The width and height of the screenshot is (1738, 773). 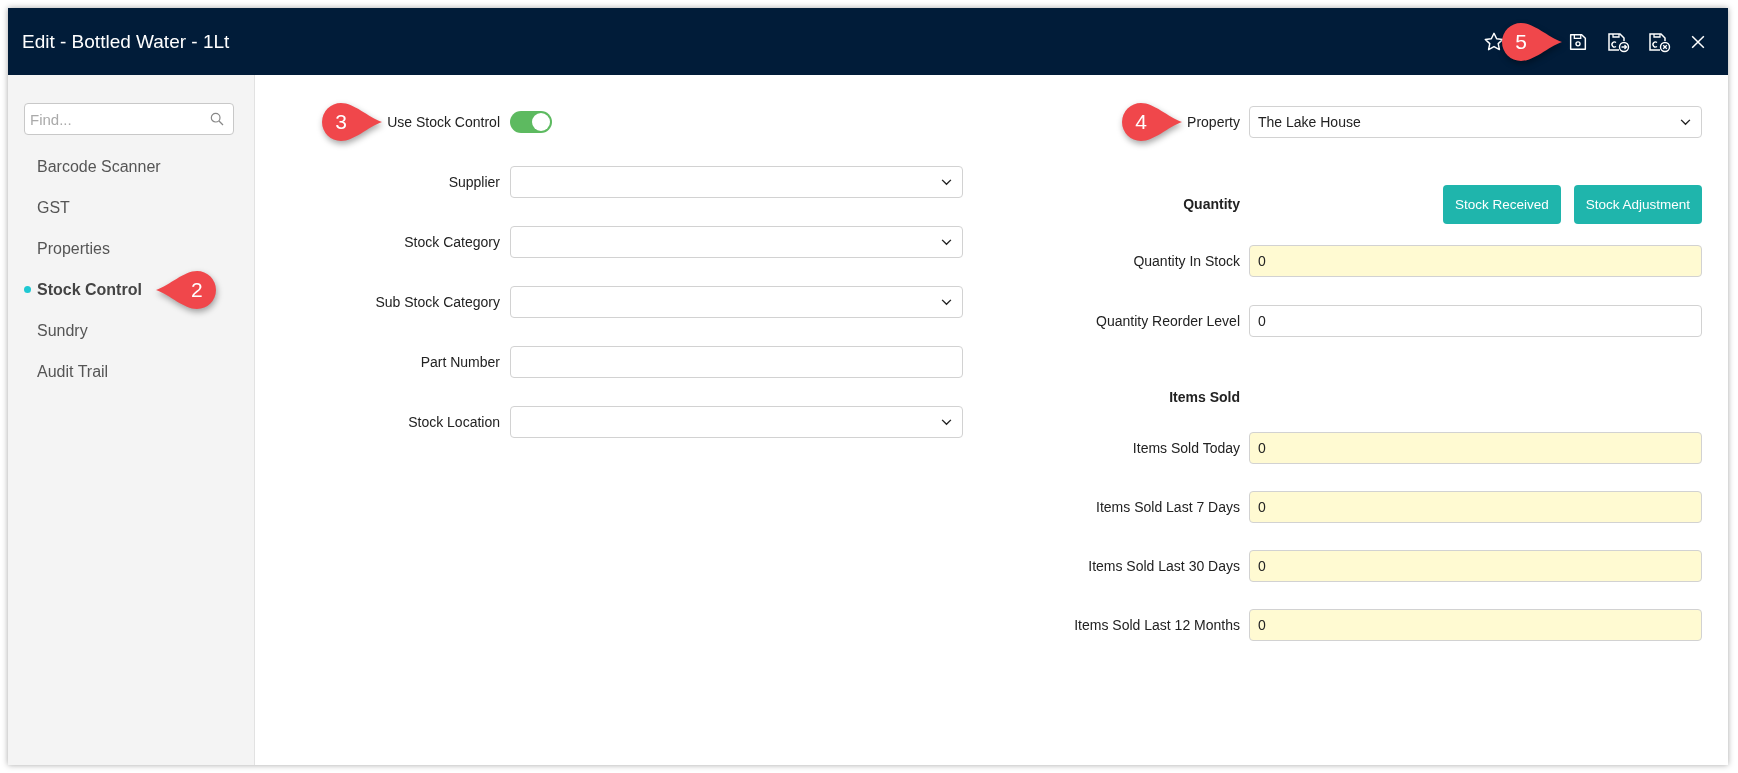 I want to click on sidebar-item: Sundry, so click(x=62, y=330).